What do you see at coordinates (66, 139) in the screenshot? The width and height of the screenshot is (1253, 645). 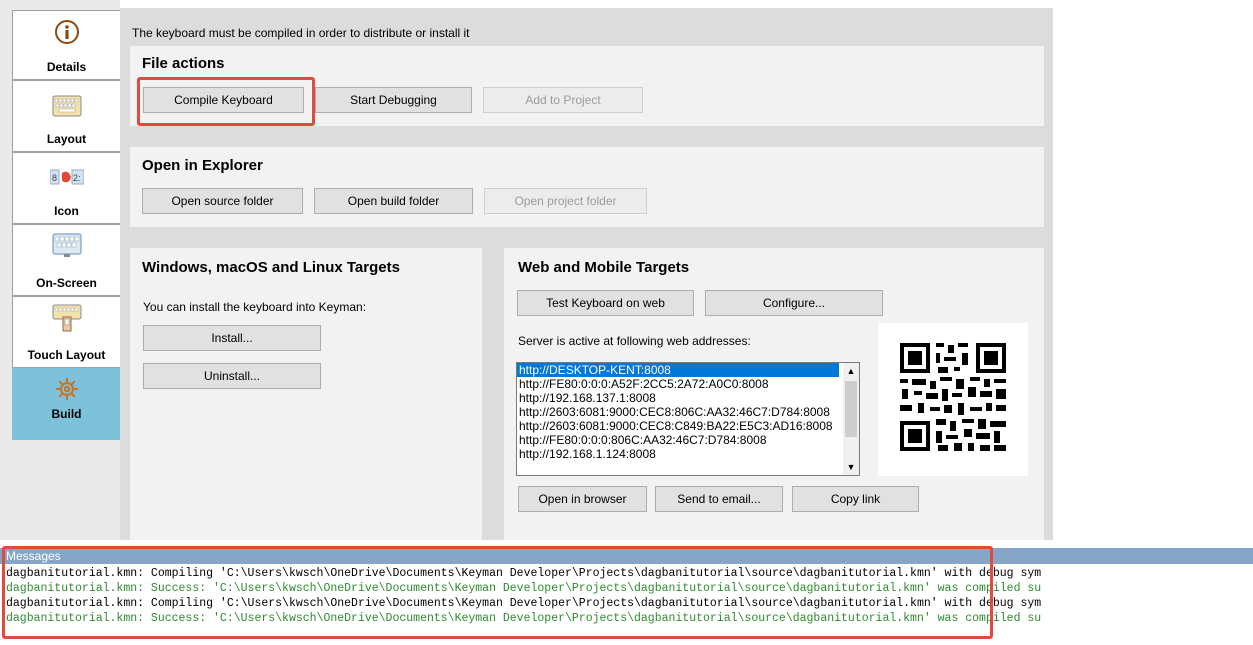 I see `tab-label: Layout` at bounding box center [66, 139].